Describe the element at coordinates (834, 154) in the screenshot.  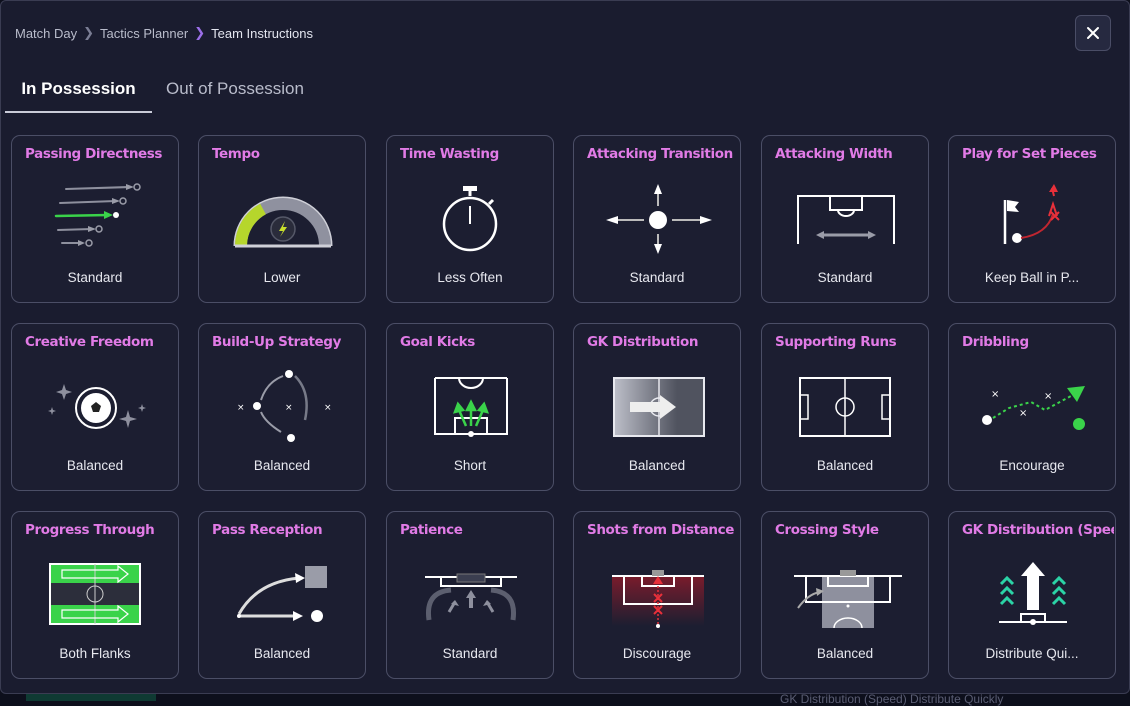
I see `card-title: Attacking Width` at that location.